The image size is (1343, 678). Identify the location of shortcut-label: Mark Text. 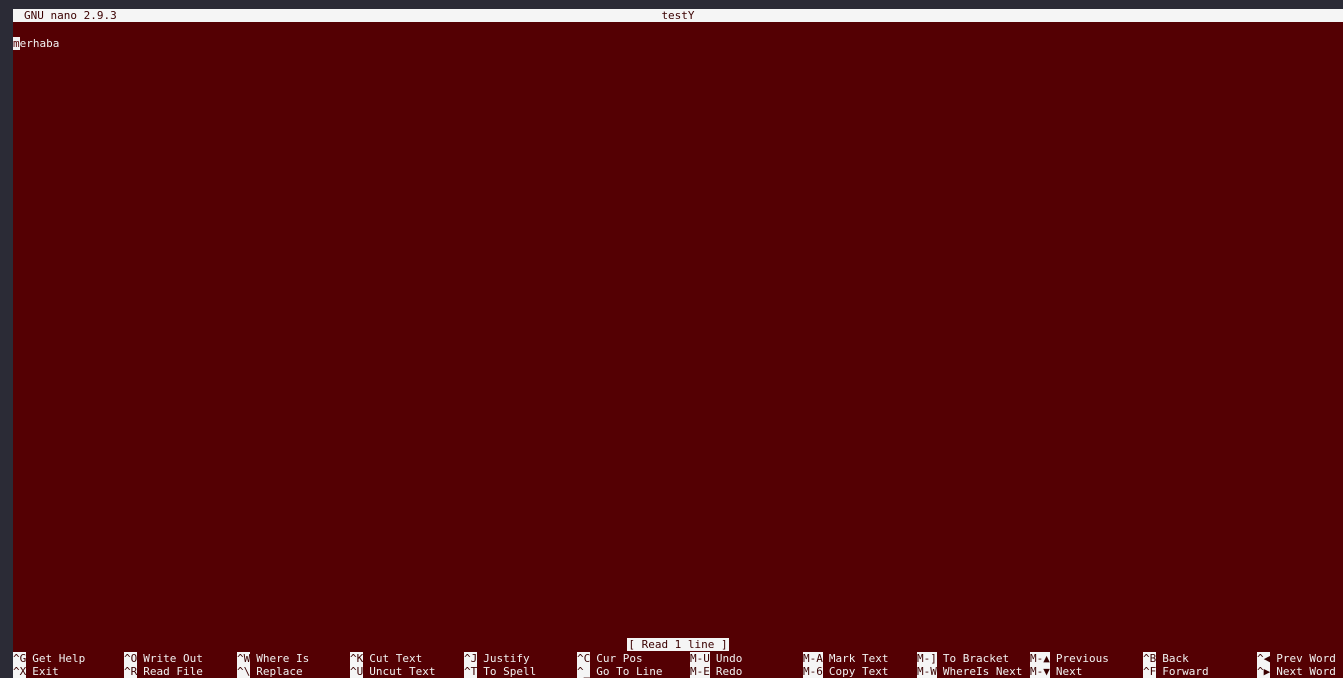
(858, 658).